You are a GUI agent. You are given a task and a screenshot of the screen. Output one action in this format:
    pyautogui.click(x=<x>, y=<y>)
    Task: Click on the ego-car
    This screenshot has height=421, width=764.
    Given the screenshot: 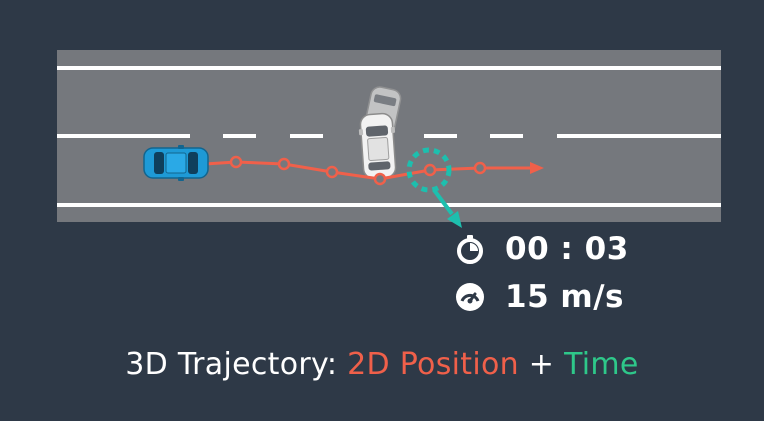 What is the action you would take?
    pyautogui.click(x=176, y=163)
    